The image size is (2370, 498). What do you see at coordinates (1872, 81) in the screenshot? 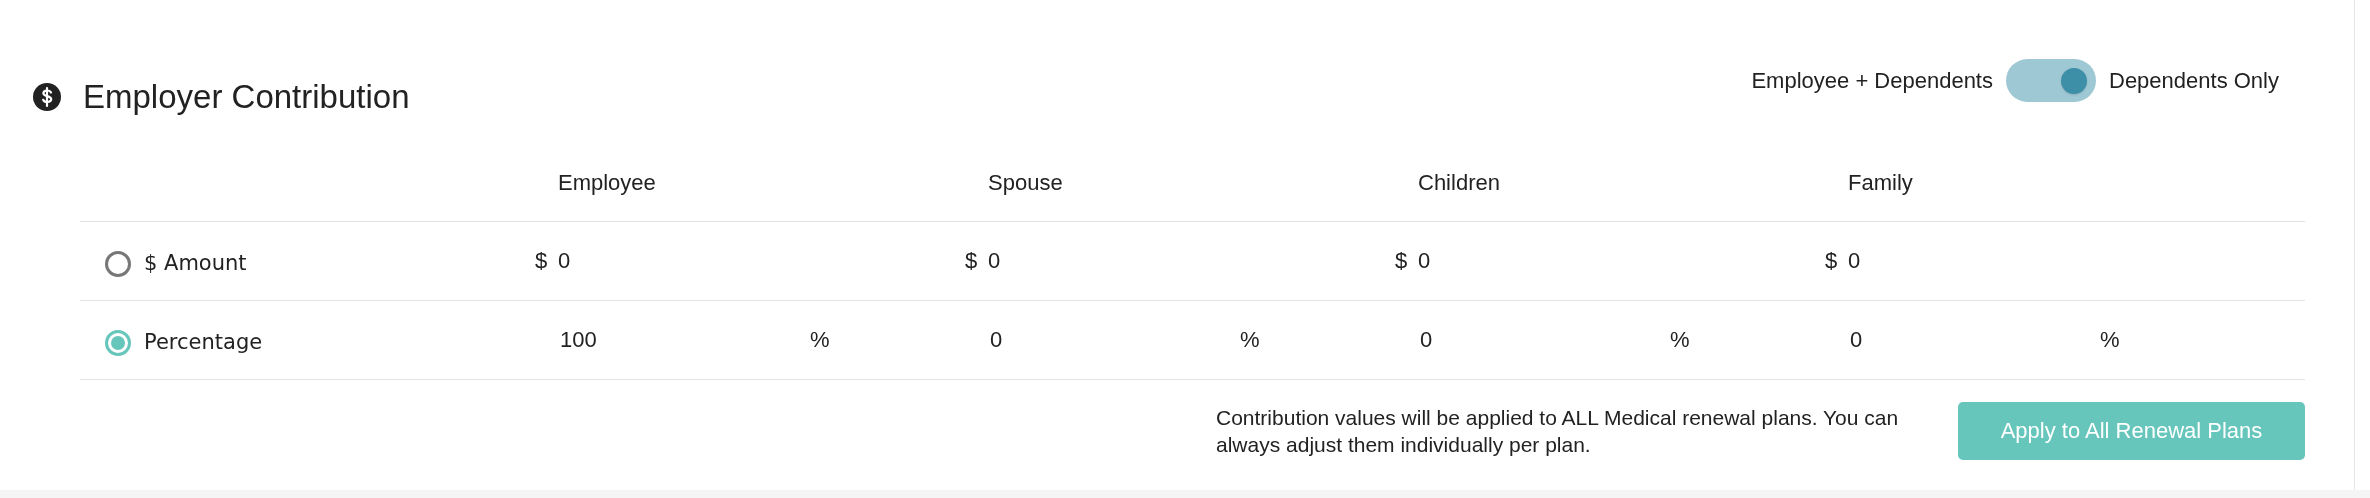
I see `toggle-label: Employee + Dependents` at bounding box center [1872, 81].